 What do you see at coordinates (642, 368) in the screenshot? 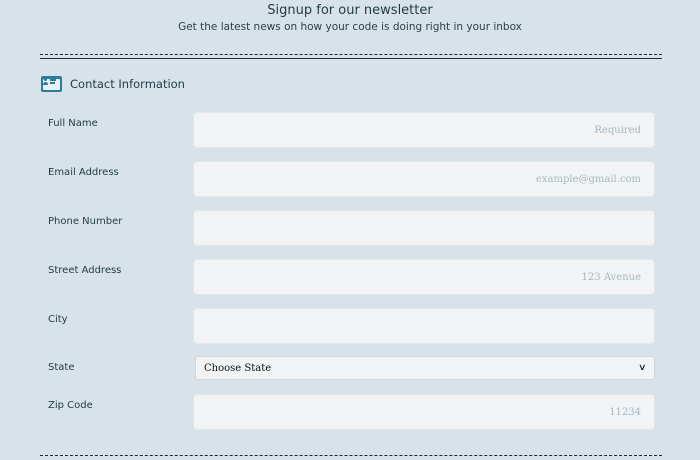
I see `chevron-down-icon: ∨` at bounding box center [642, 368].